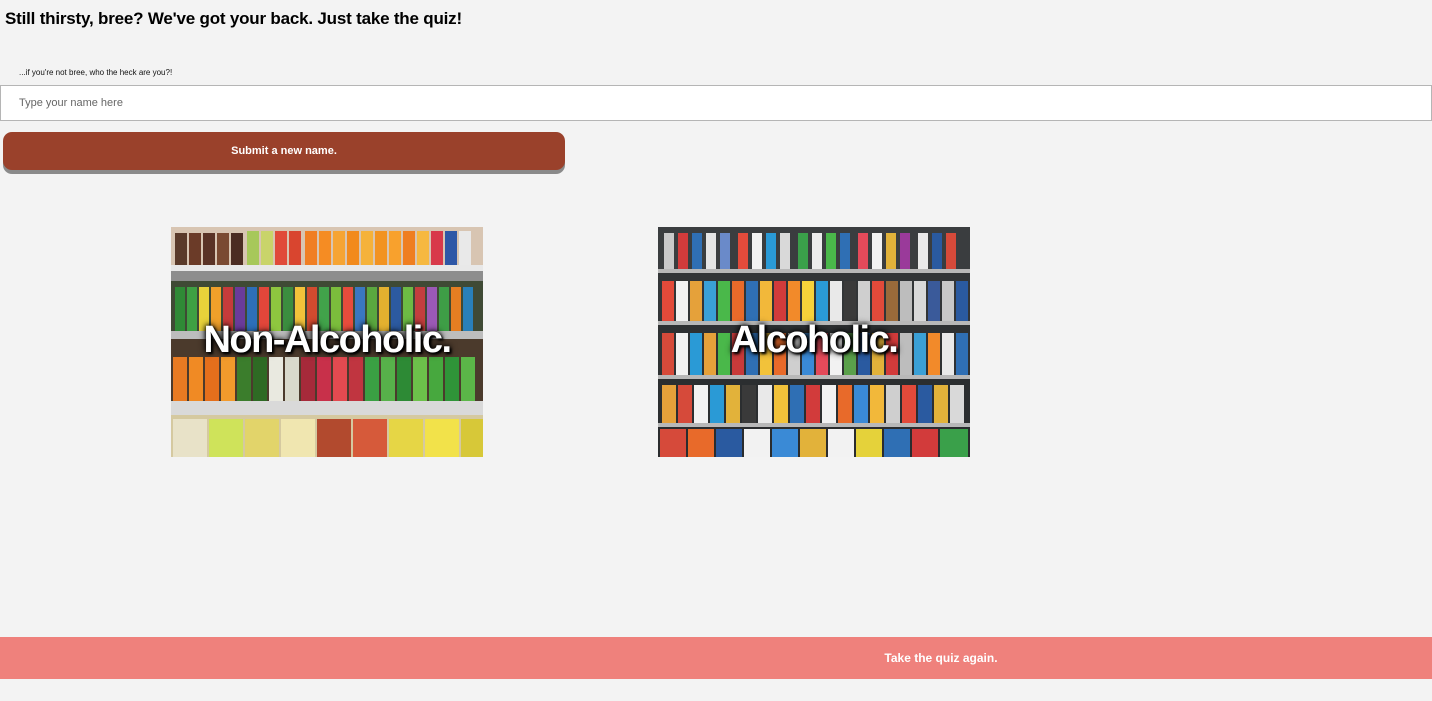  I want to click on alcoholic-choice: Alcoholic., so click(814, 342).